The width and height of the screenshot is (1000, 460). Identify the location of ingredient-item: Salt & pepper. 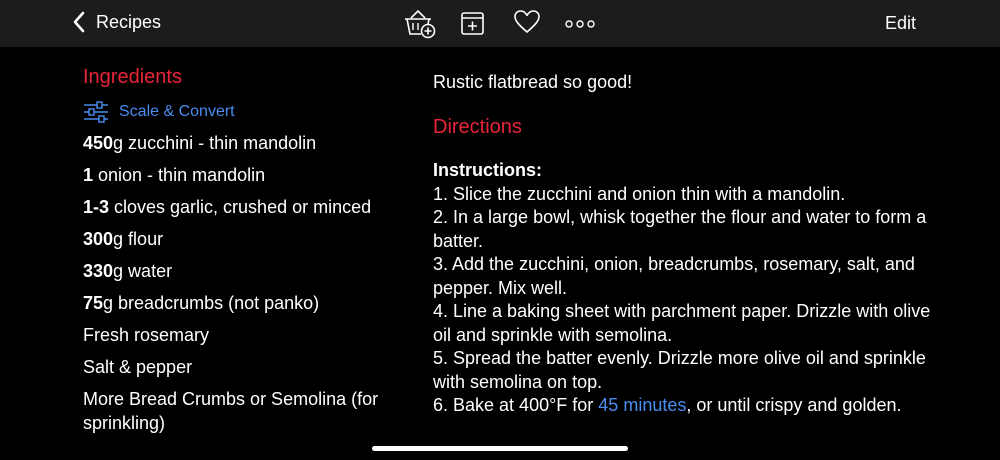
(138, 367).